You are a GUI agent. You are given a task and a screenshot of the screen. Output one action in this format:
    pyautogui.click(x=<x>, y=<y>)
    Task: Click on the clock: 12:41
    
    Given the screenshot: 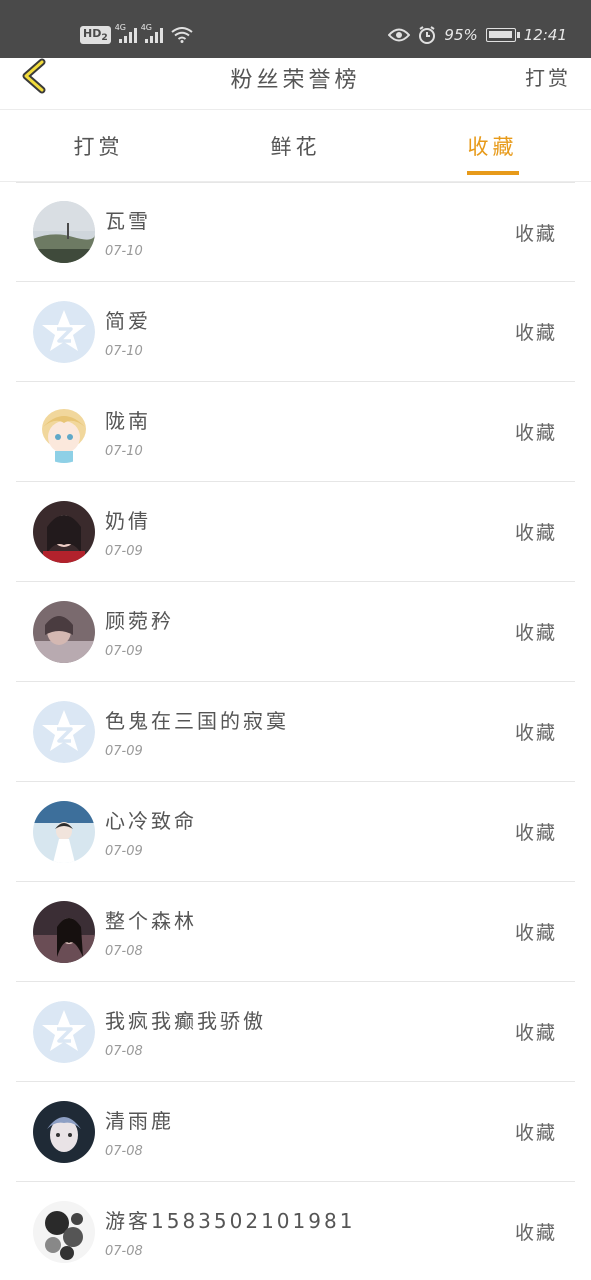 What is the action you would take?
    pyautogui.click(x=545, y=35)
    